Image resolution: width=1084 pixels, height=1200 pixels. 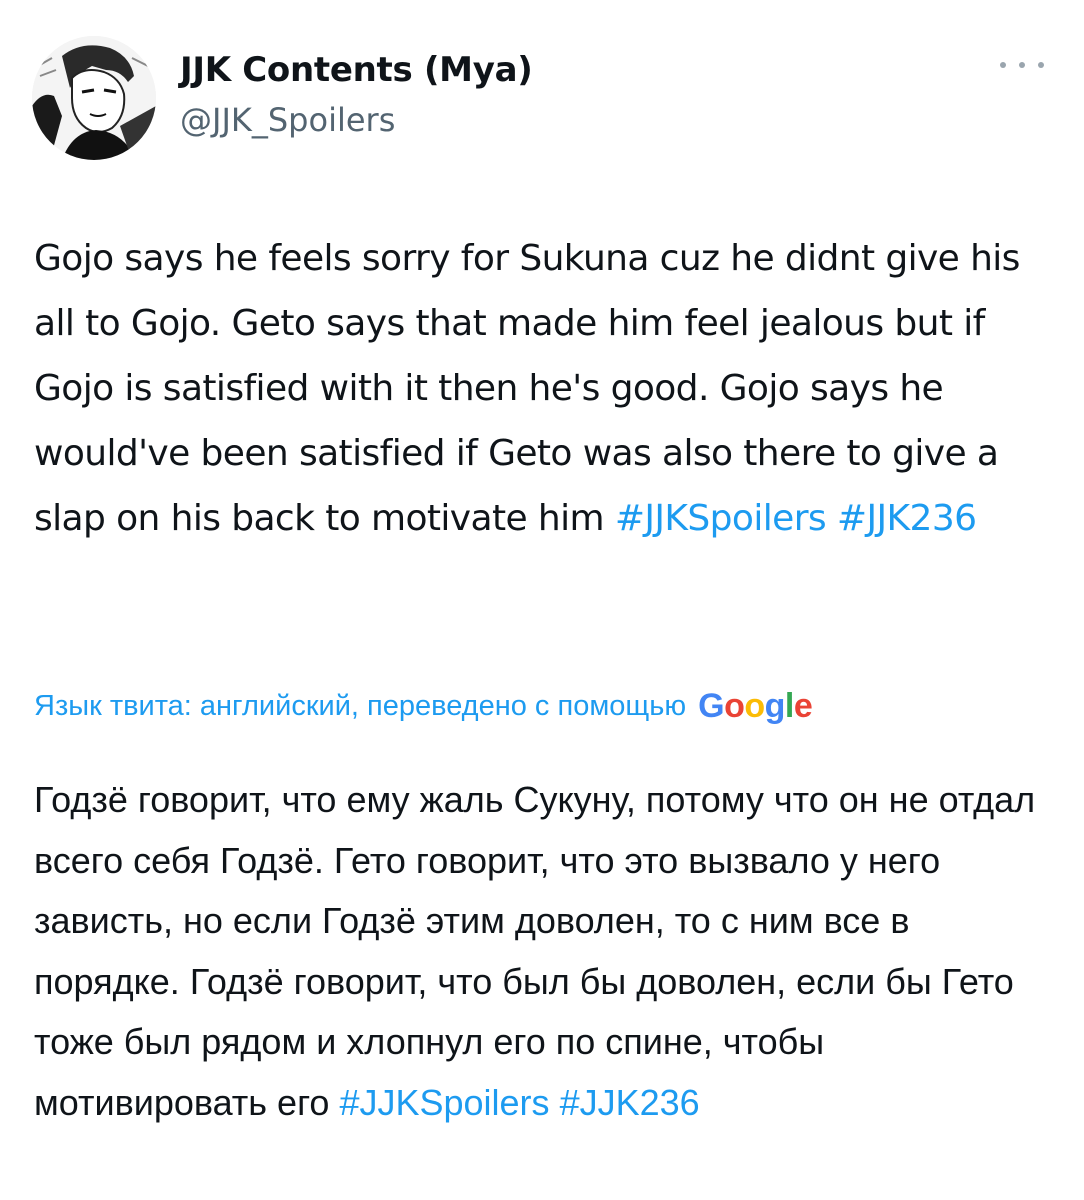 What do you see at coordinates (907, 518) in the screenshot?
I see `hashtag-jjk236: #JJK236` at bounding box center [907, 518].